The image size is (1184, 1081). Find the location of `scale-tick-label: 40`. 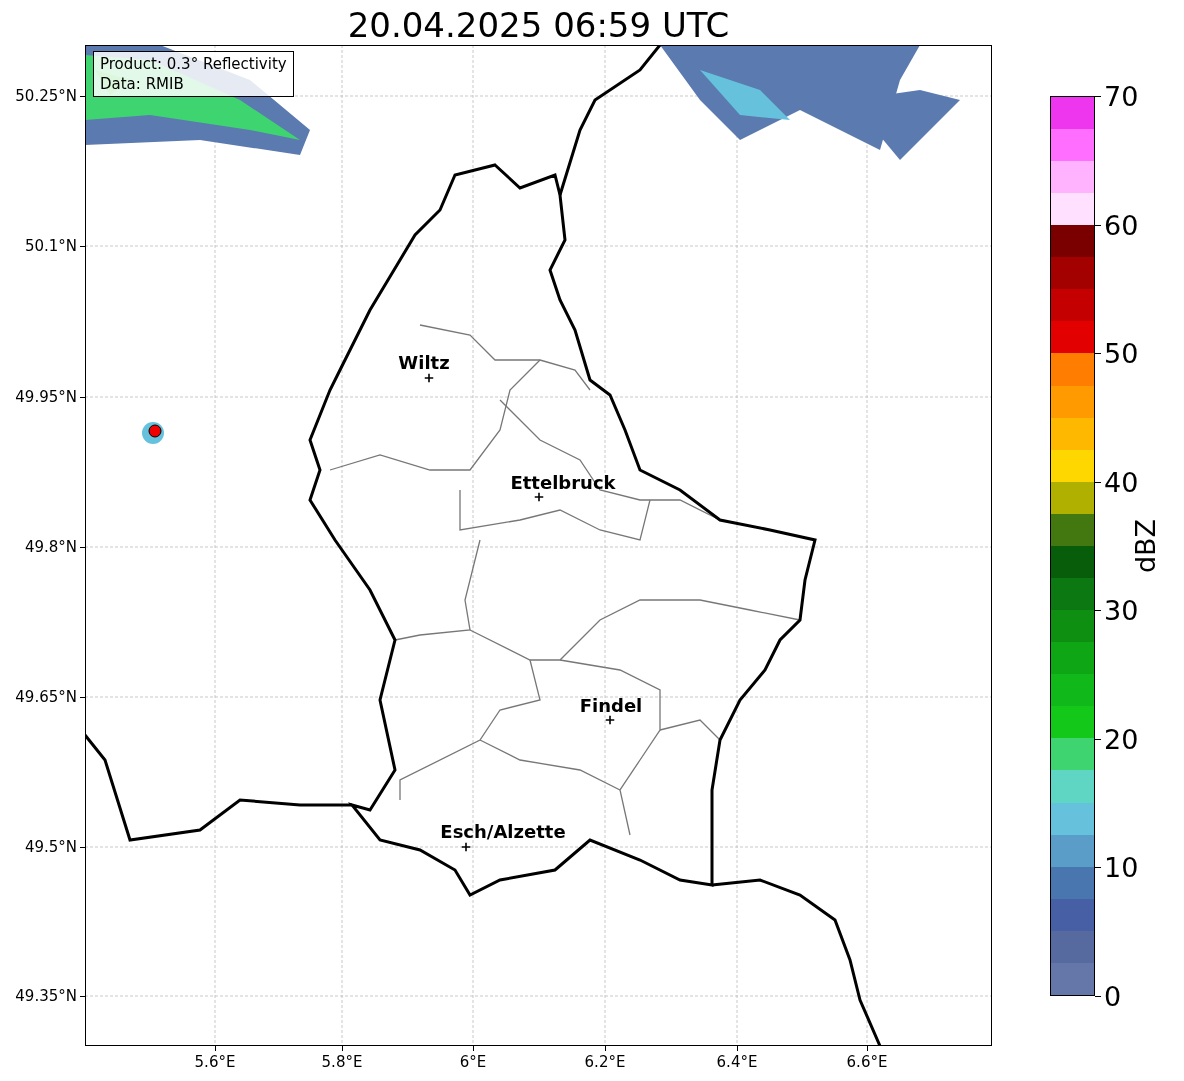

scale-tick-label: 40 is located at coordinates (1121, 482).